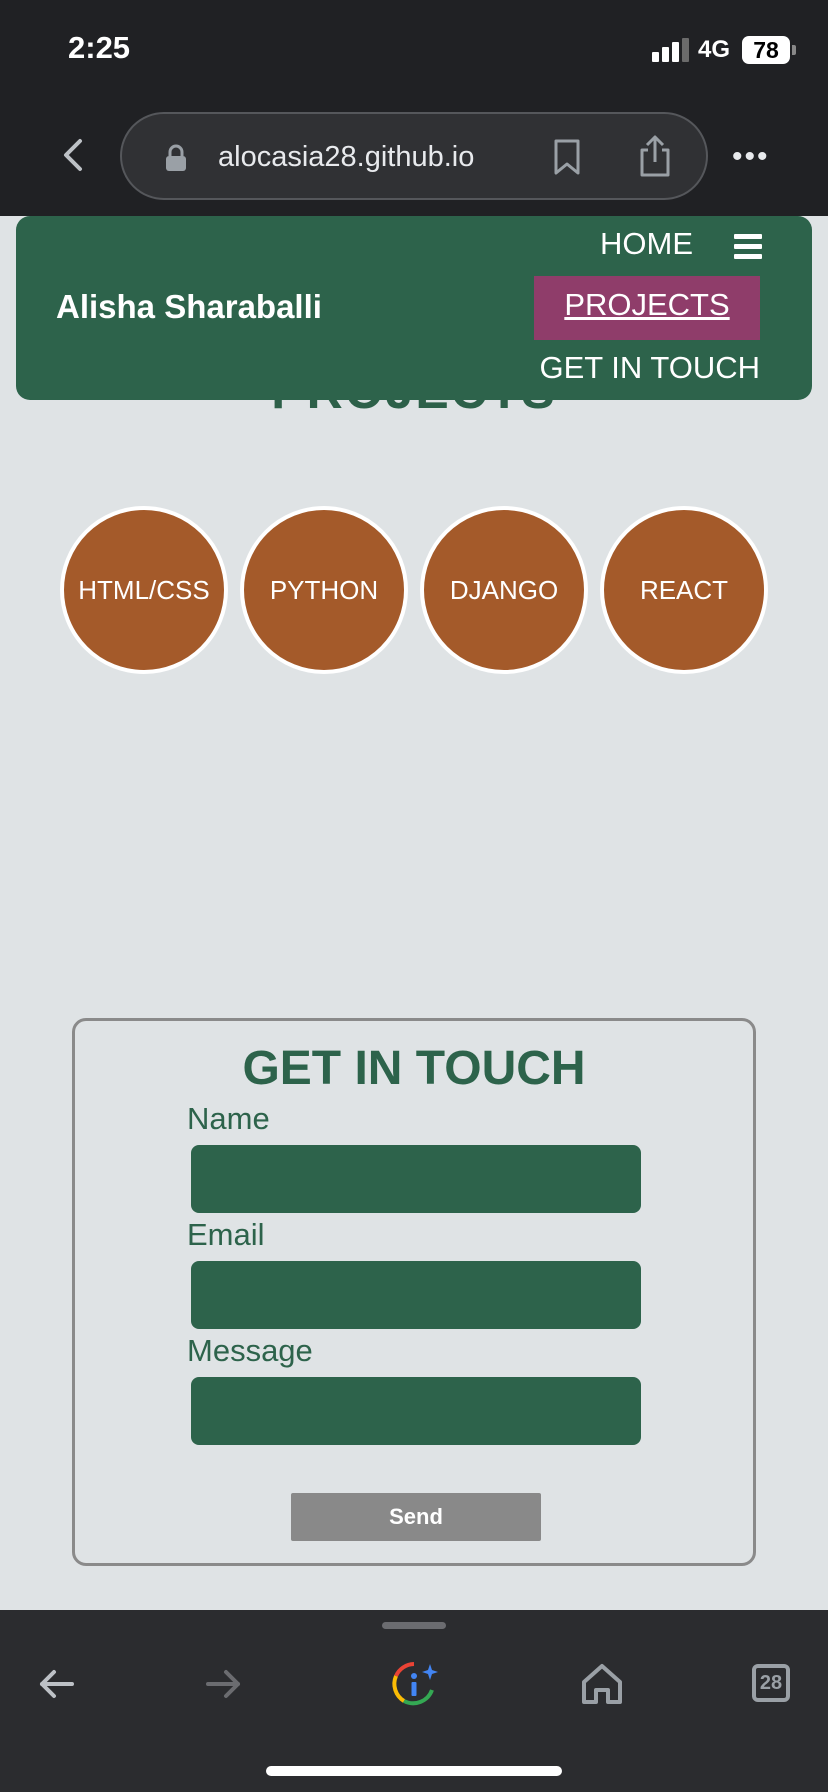 The height and width of the screenshot is (1792, 828). What do you see at coordinates (224, 1684) in the screenshot?
I see `forward-arrow-icon` at bounding box center [224, 1684].